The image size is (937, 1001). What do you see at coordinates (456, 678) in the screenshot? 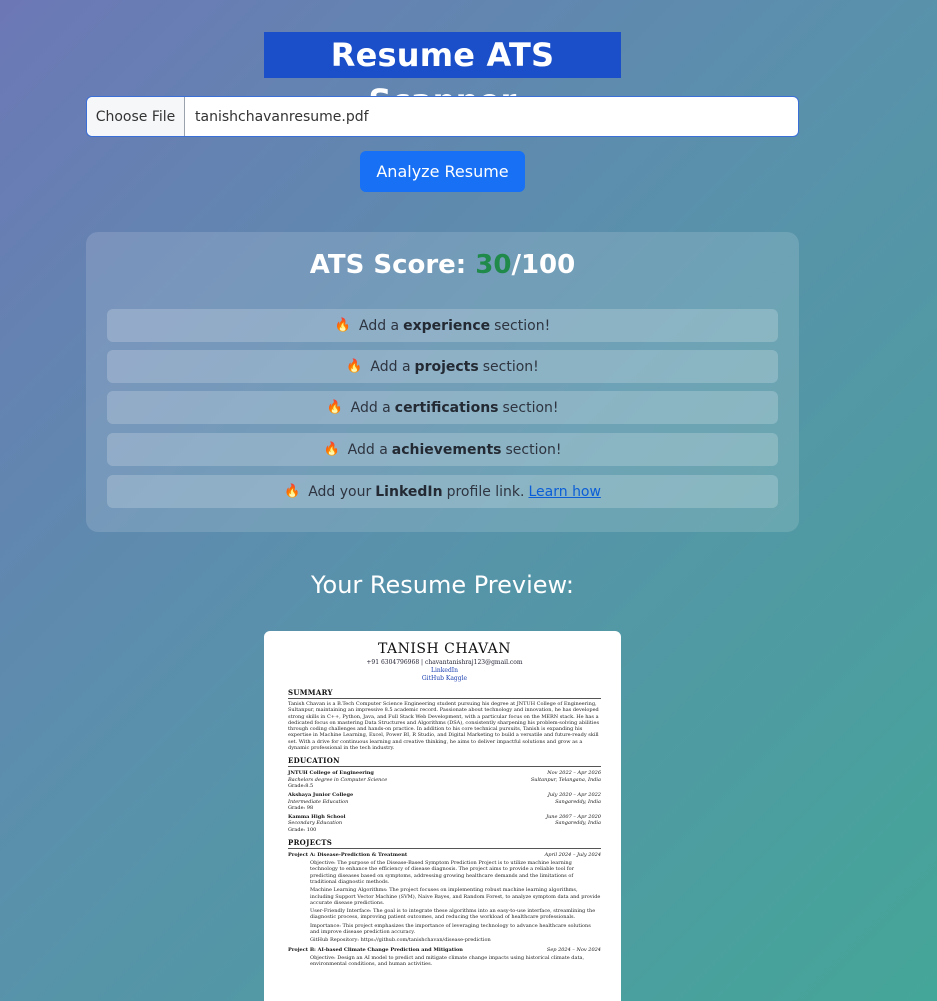
I see `resume-link-kaggle: Kaggle` at bounding box center [456, 678].